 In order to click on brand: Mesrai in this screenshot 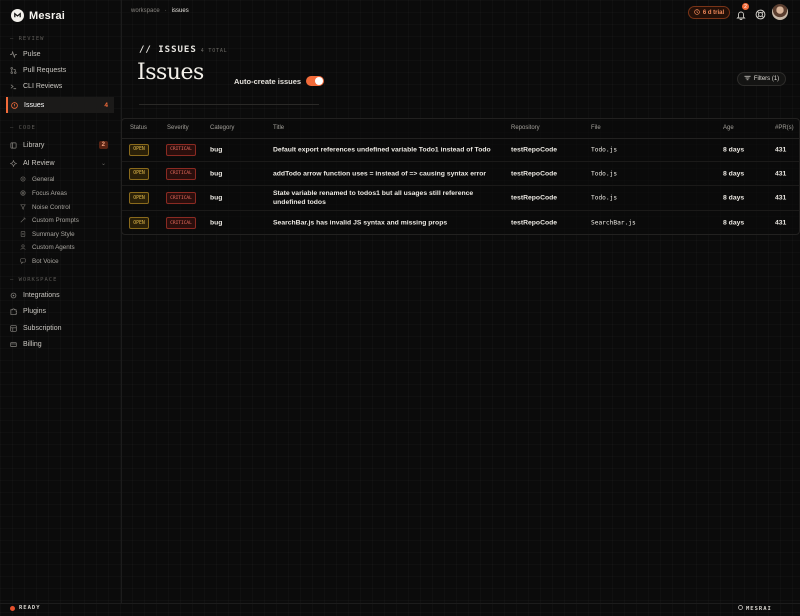, I will do `click(38, 15)`.